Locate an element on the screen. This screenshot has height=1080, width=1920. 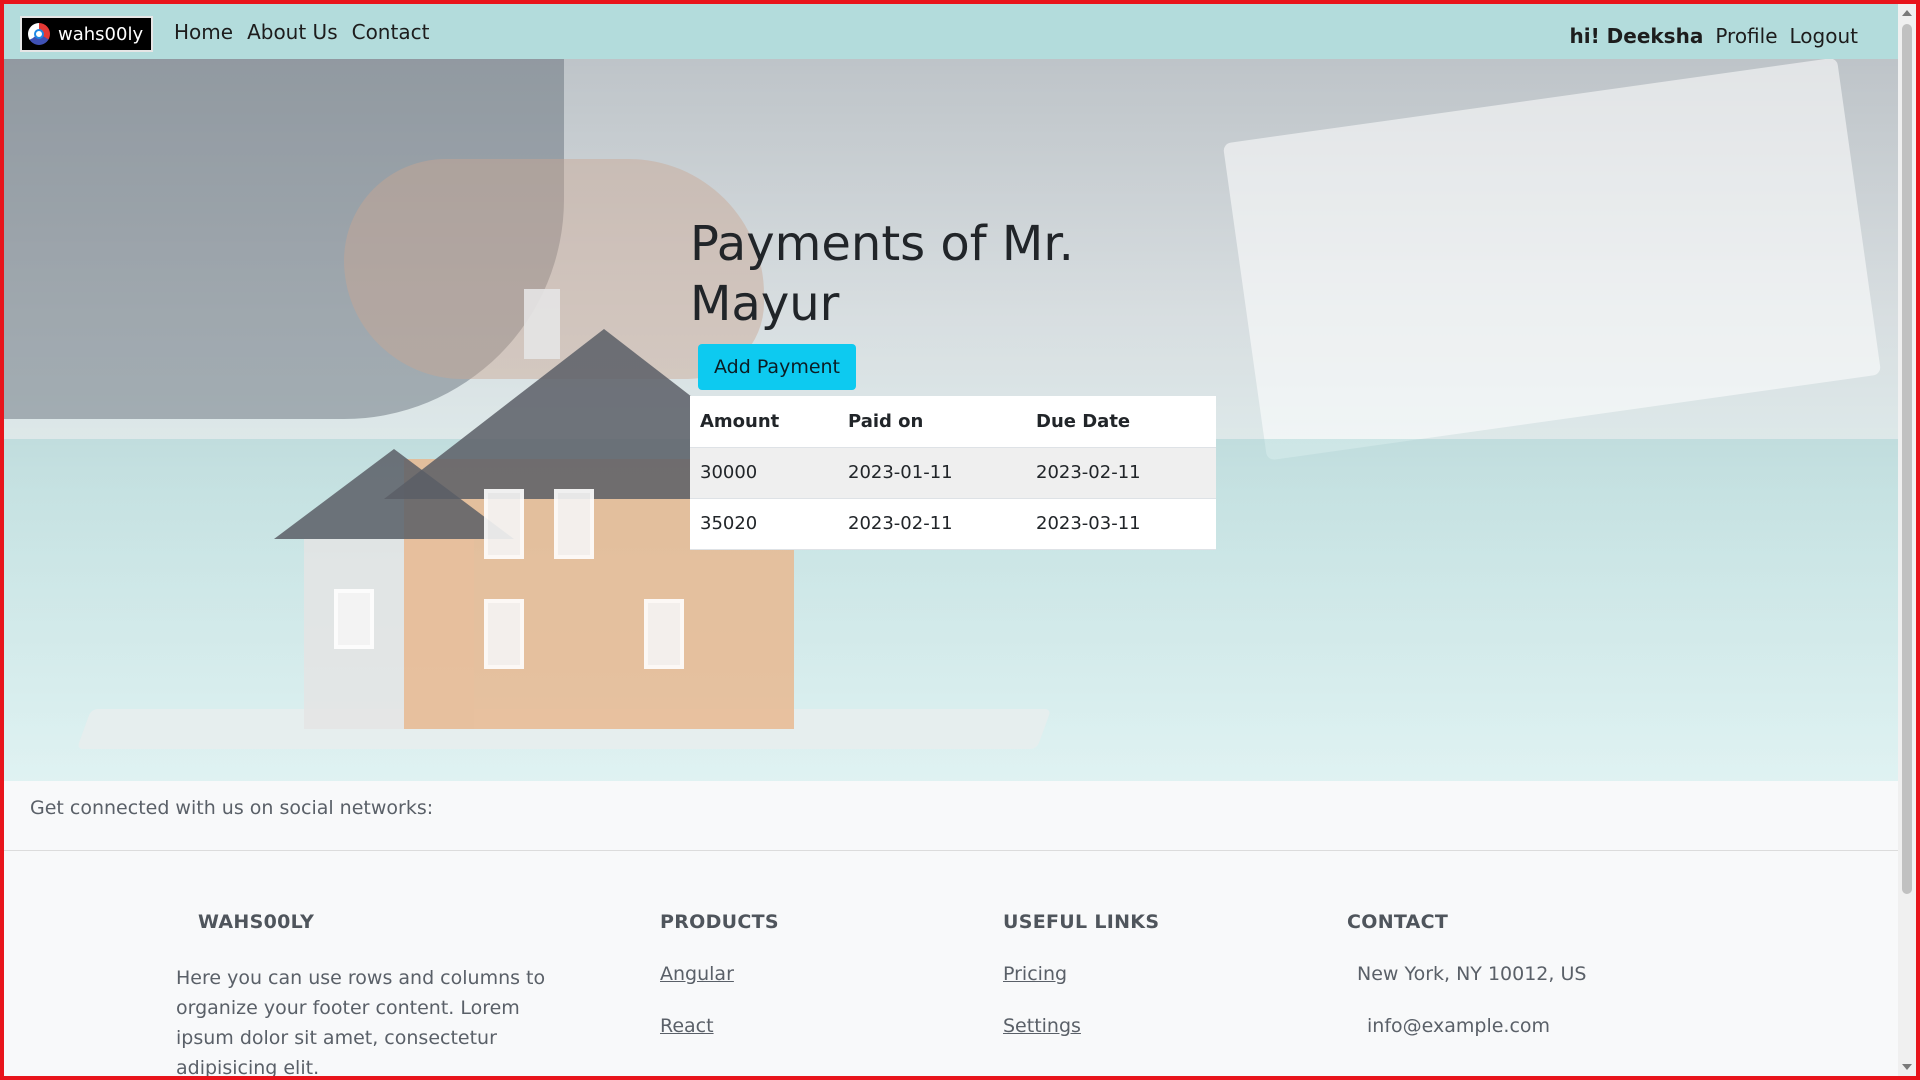
nav-home: Home is located at coordinates (203, 32).